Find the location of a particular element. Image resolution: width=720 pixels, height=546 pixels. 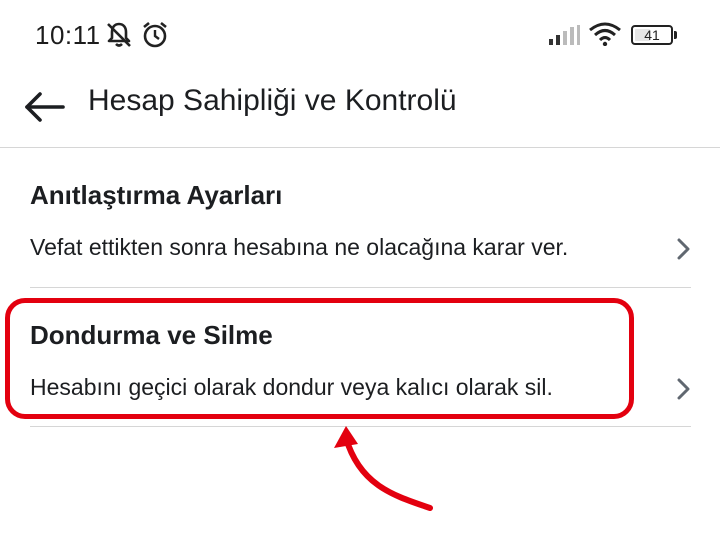

status-bar: 10:11 41 is located at coordinates (360, 36).